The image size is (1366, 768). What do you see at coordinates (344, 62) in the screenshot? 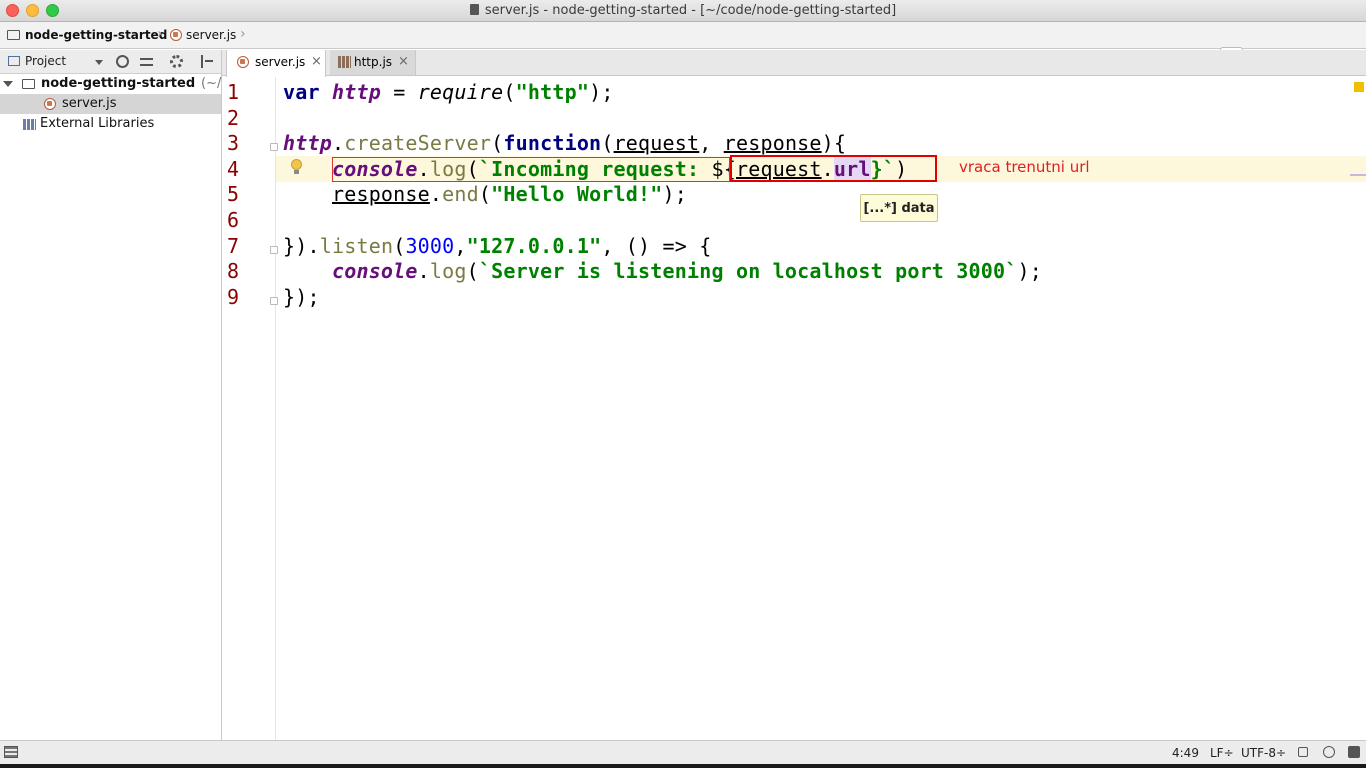
I see `library-file-icon` at bounding box center [344, 62].